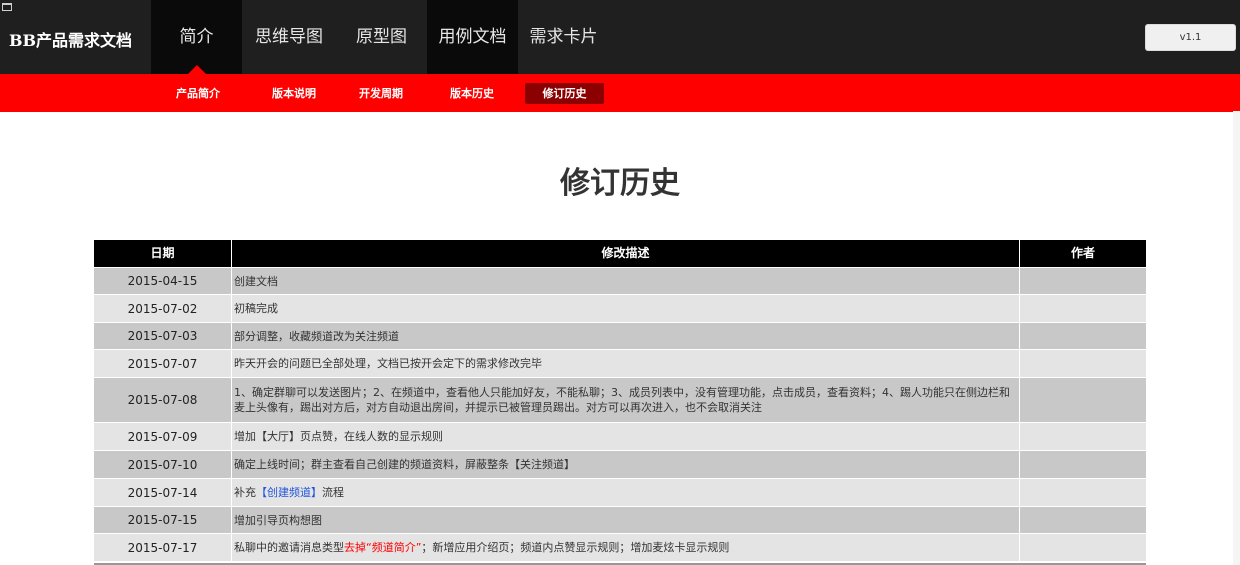 The height and width of the screenshot is (565, 1240). What do you see at coordinates (625, 520) in the screenshot?
I see `row-desc: 增加引导页构想图` at bounding box center [625, 520].